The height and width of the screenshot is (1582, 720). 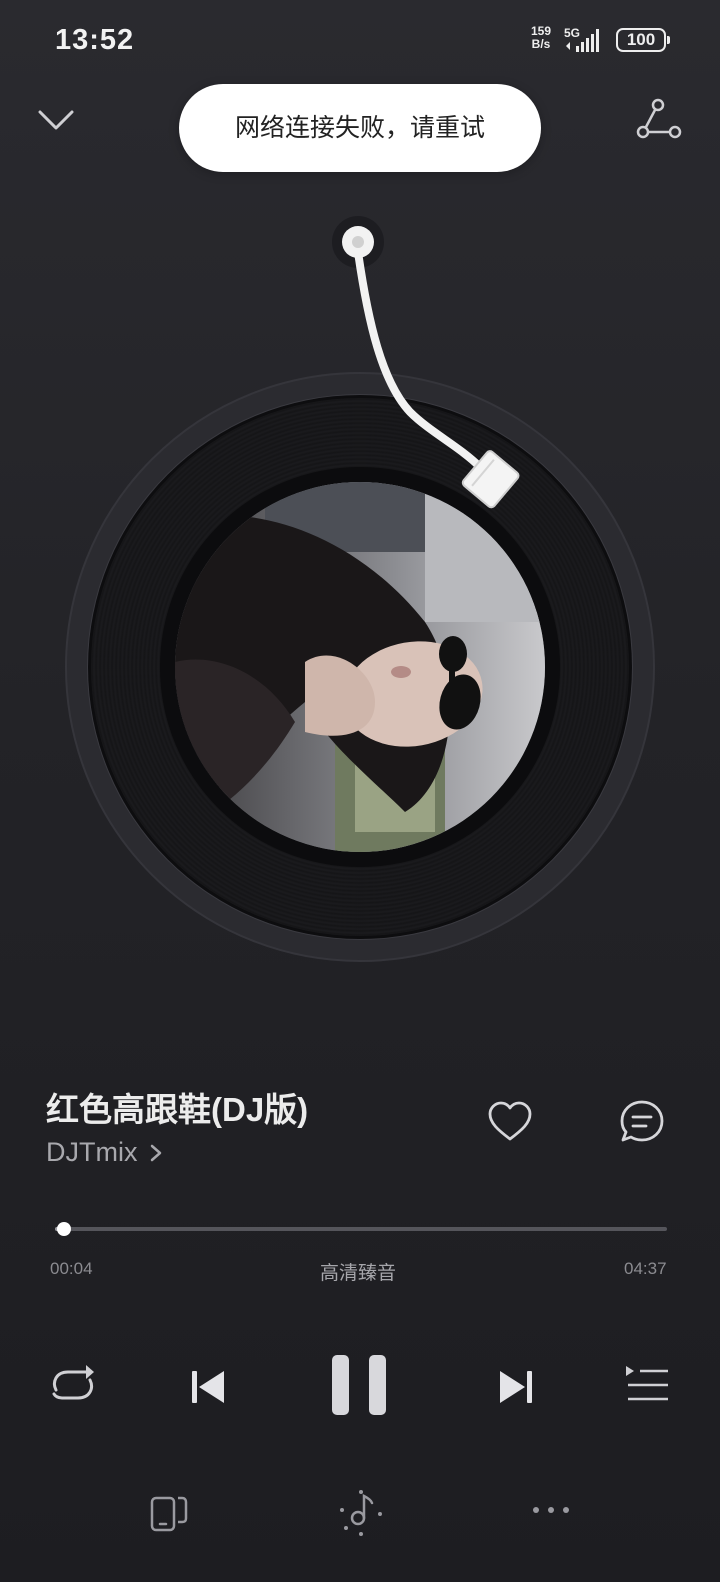 I want to click on heart-icon, so click(x=510, y=1121).